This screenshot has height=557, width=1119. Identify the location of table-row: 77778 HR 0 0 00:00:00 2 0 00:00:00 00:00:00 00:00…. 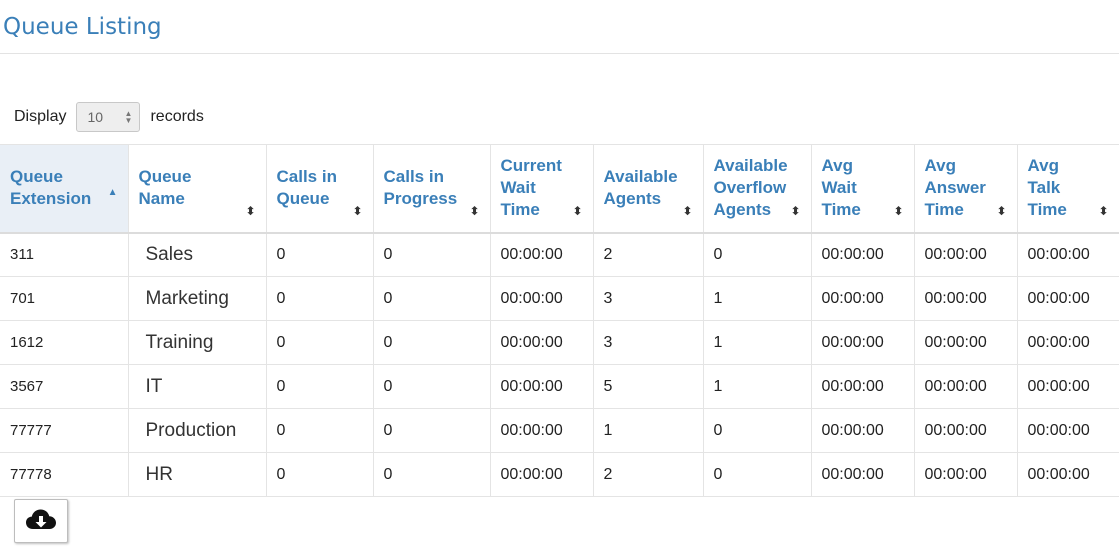
(559, 474).